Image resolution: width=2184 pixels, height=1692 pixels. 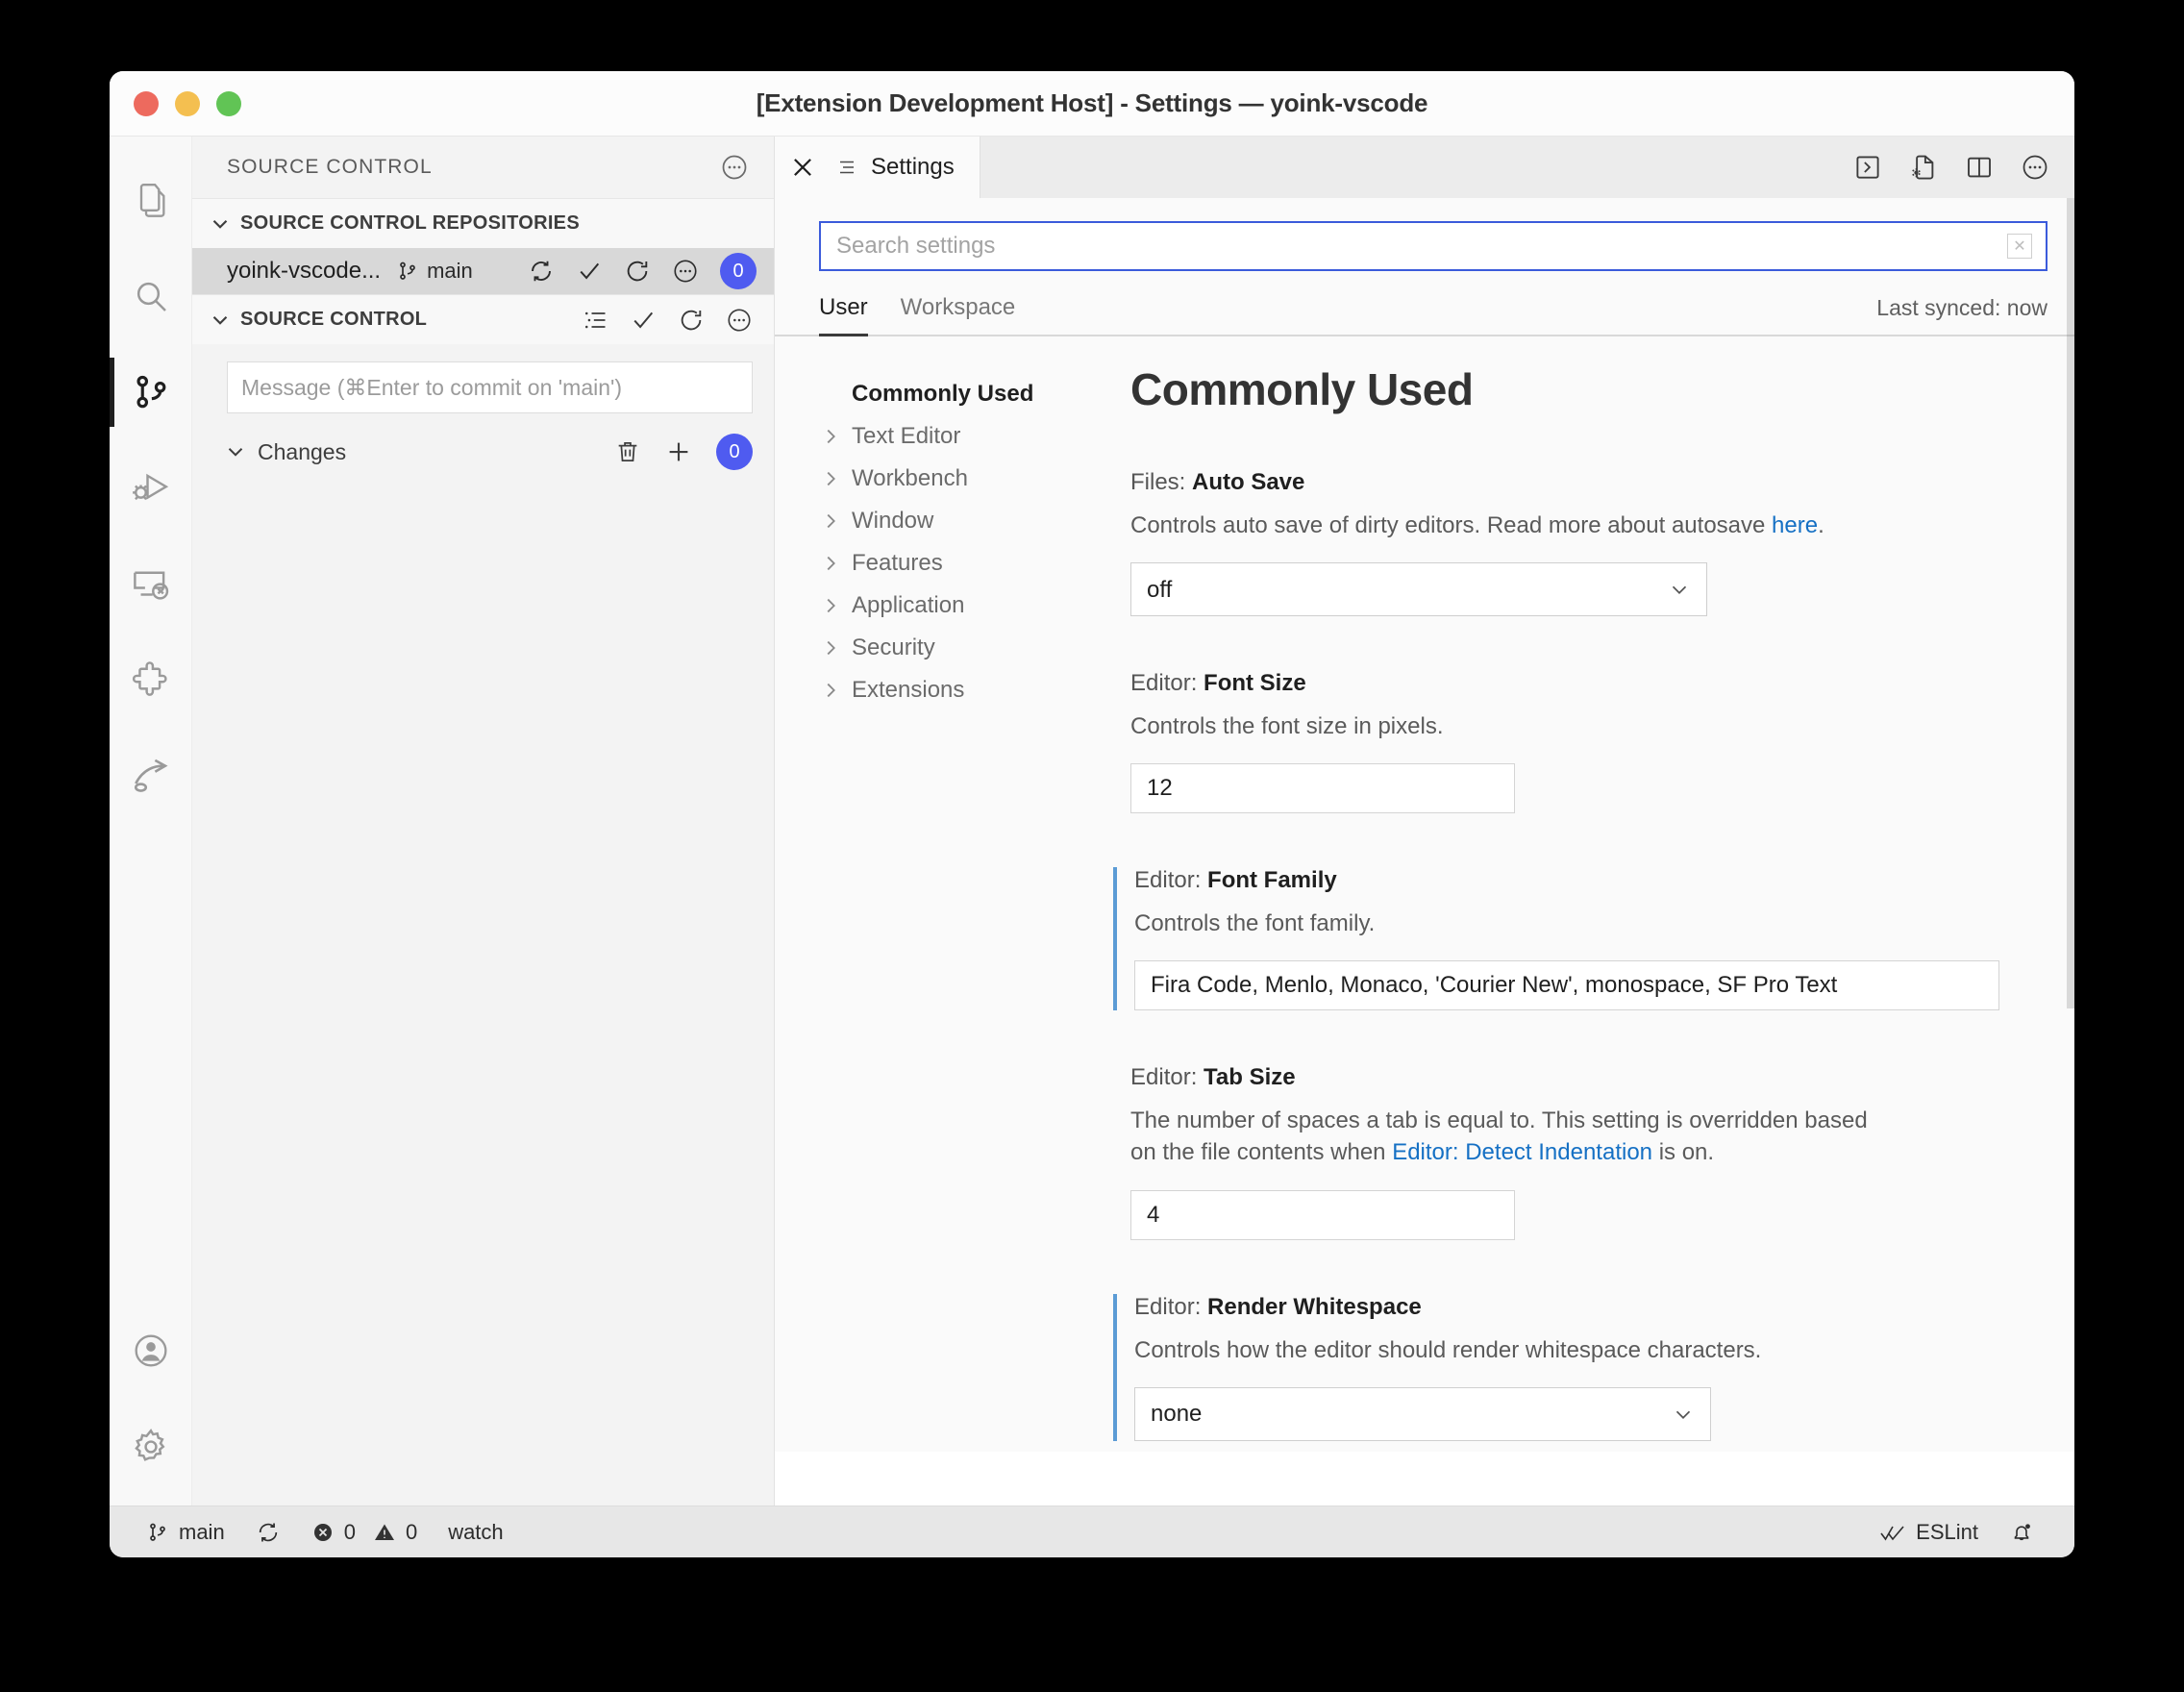 I want to click on activity-item-search, so click(x=151, y=296).